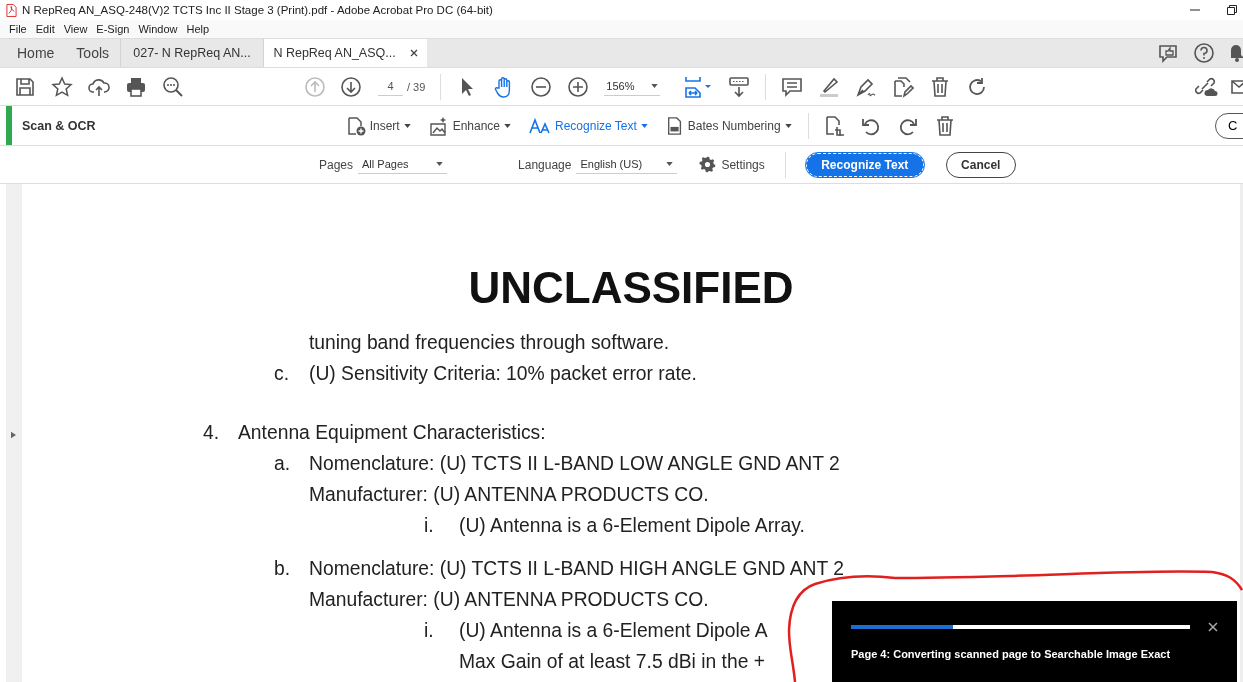 This screenshot has height=682, width=1243. Describe the element at coordinates (1229, 125) in the screenshot. I see `close-button: C` at that location.